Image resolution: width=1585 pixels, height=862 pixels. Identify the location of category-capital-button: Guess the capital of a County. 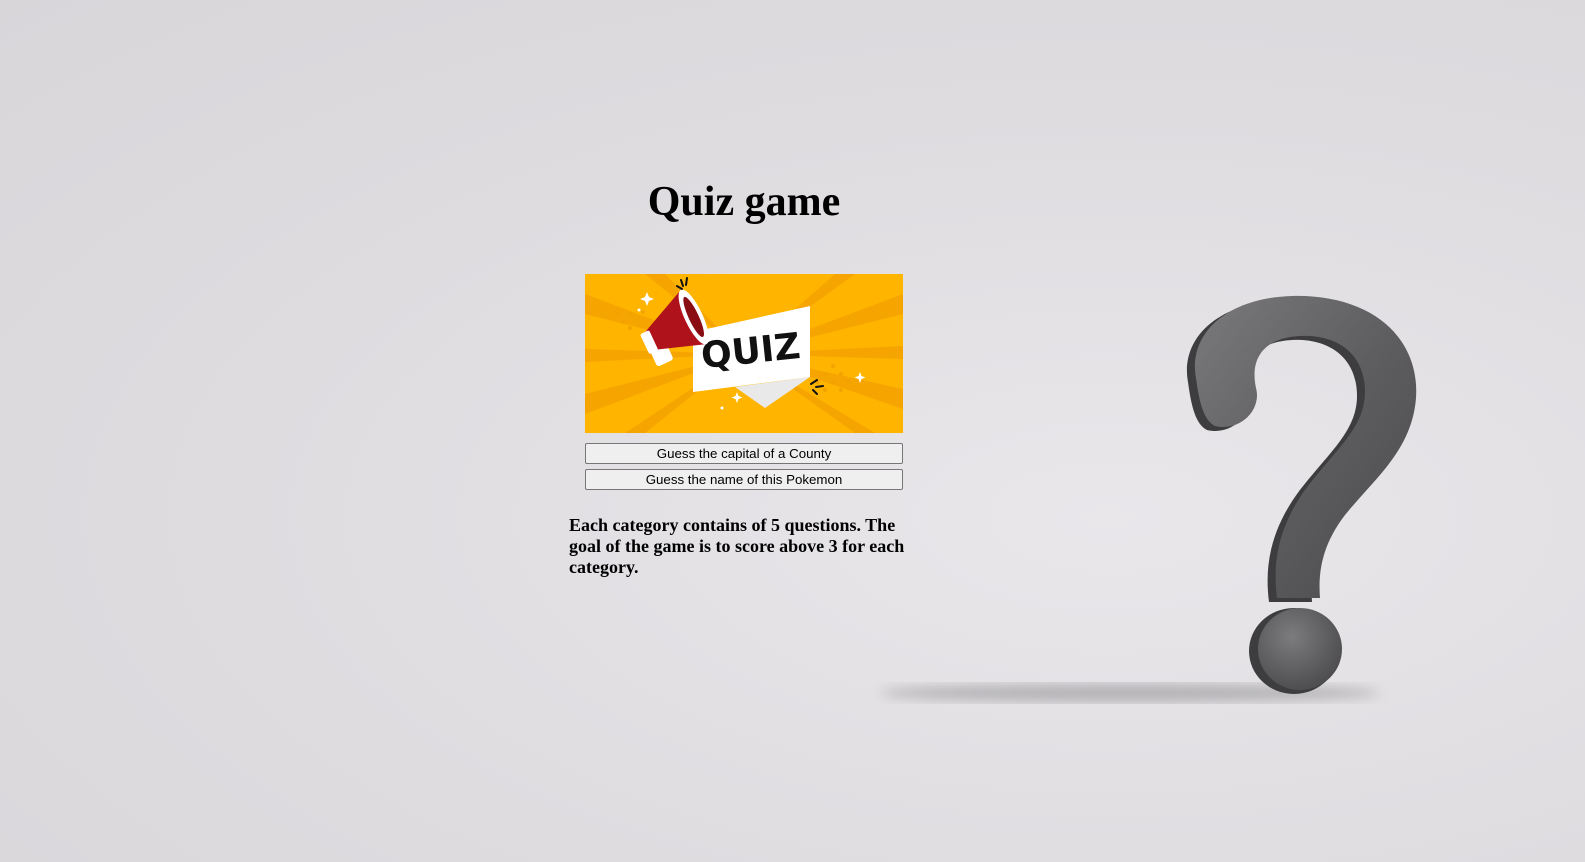
(744, 453).